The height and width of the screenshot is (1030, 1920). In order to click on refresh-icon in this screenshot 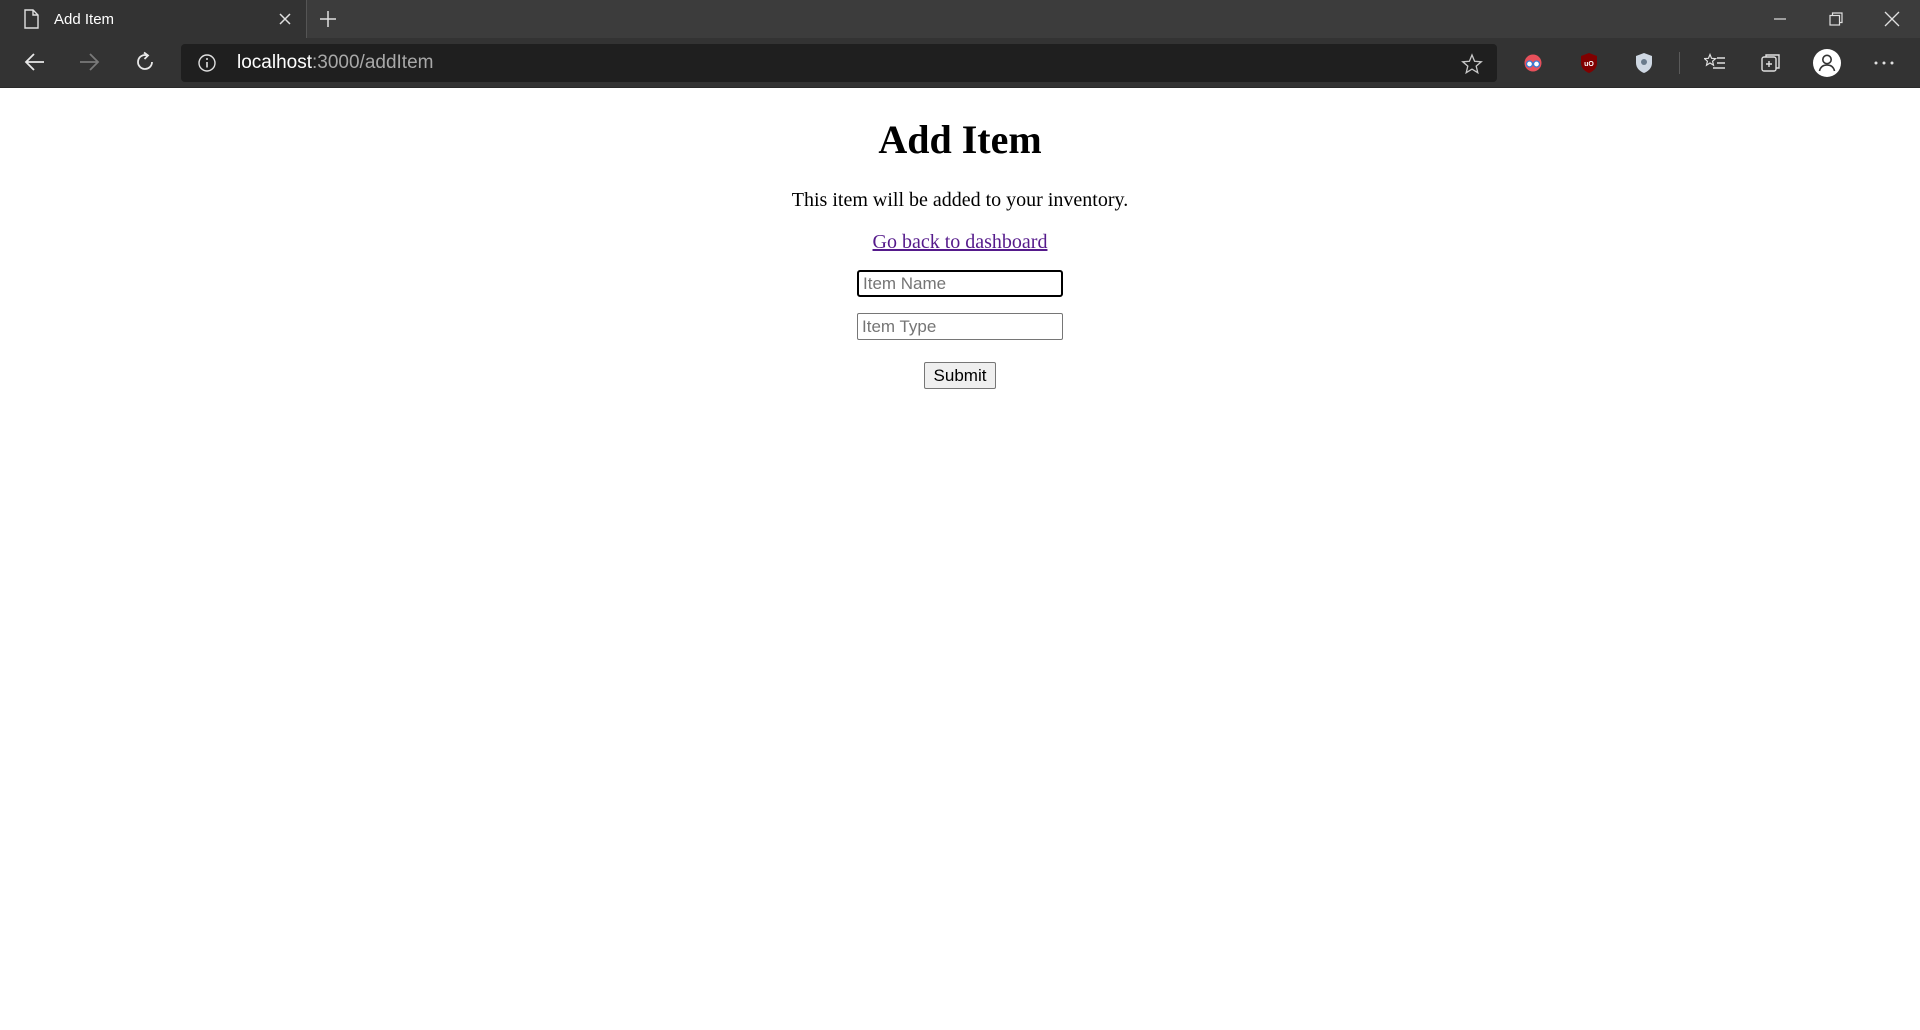, I will do `click(145, 62)`.